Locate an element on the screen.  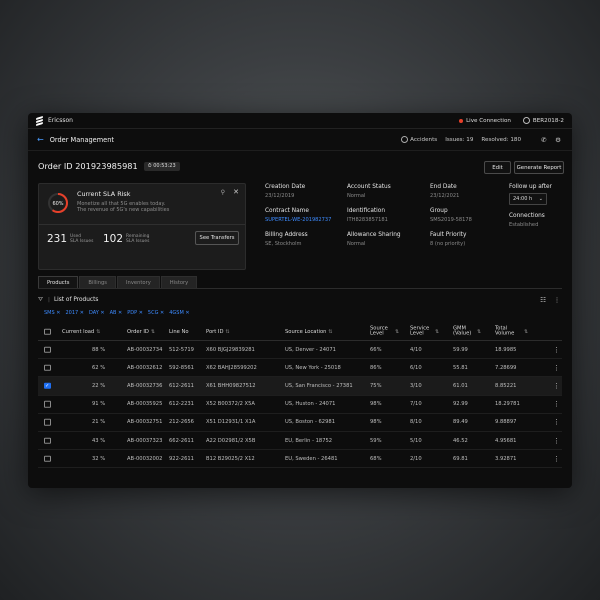
header-source-level: Source Level is located at coordinates (382, 330).